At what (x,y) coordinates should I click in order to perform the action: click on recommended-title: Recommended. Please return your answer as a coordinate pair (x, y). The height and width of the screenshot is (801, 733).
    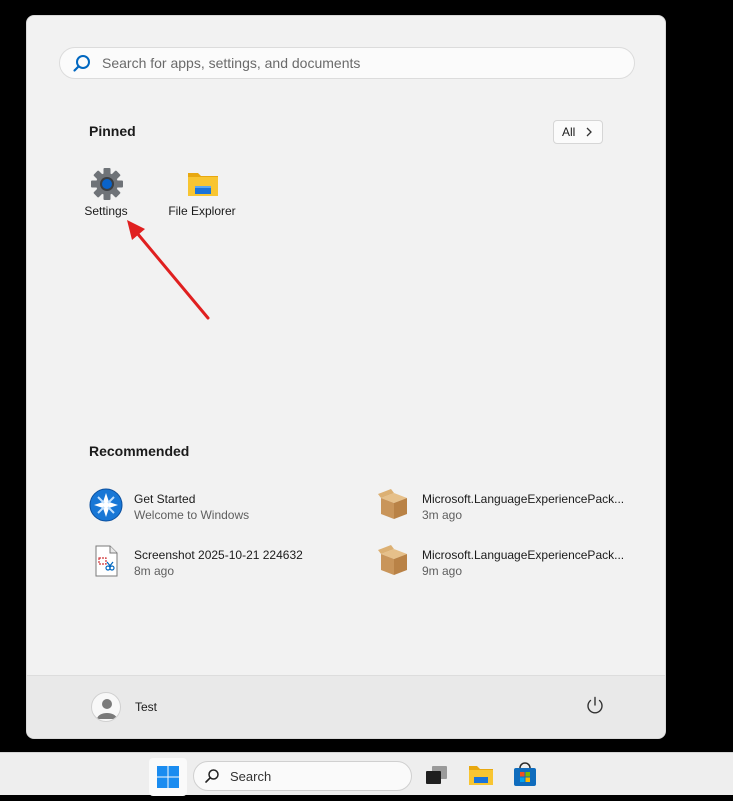
    Looking at the image, I should click on (139, 451).